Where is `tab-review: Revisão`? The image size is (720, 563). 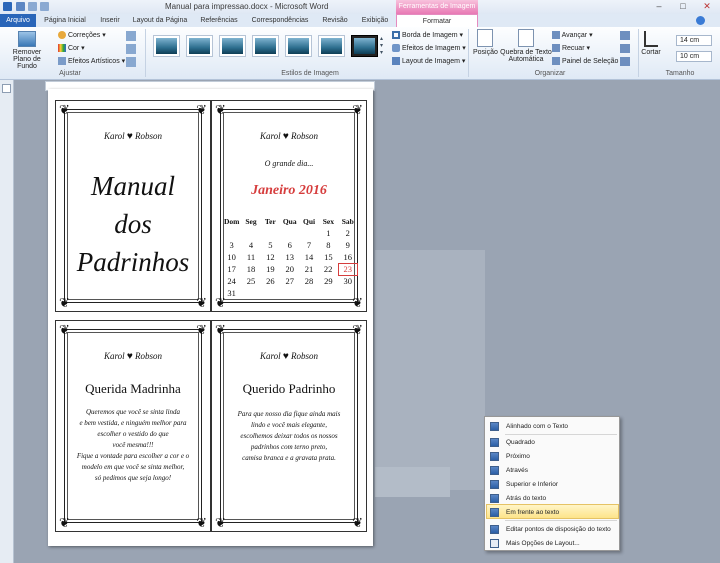 tab-review: Revisão is located at coordinates (335, 20).